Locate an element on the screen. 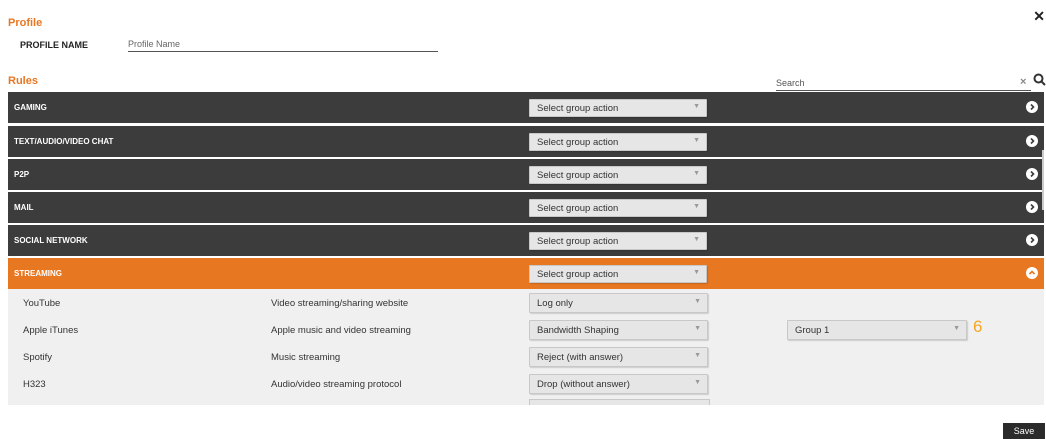  annotation-number: 6 is located at coordinates (978, 326).